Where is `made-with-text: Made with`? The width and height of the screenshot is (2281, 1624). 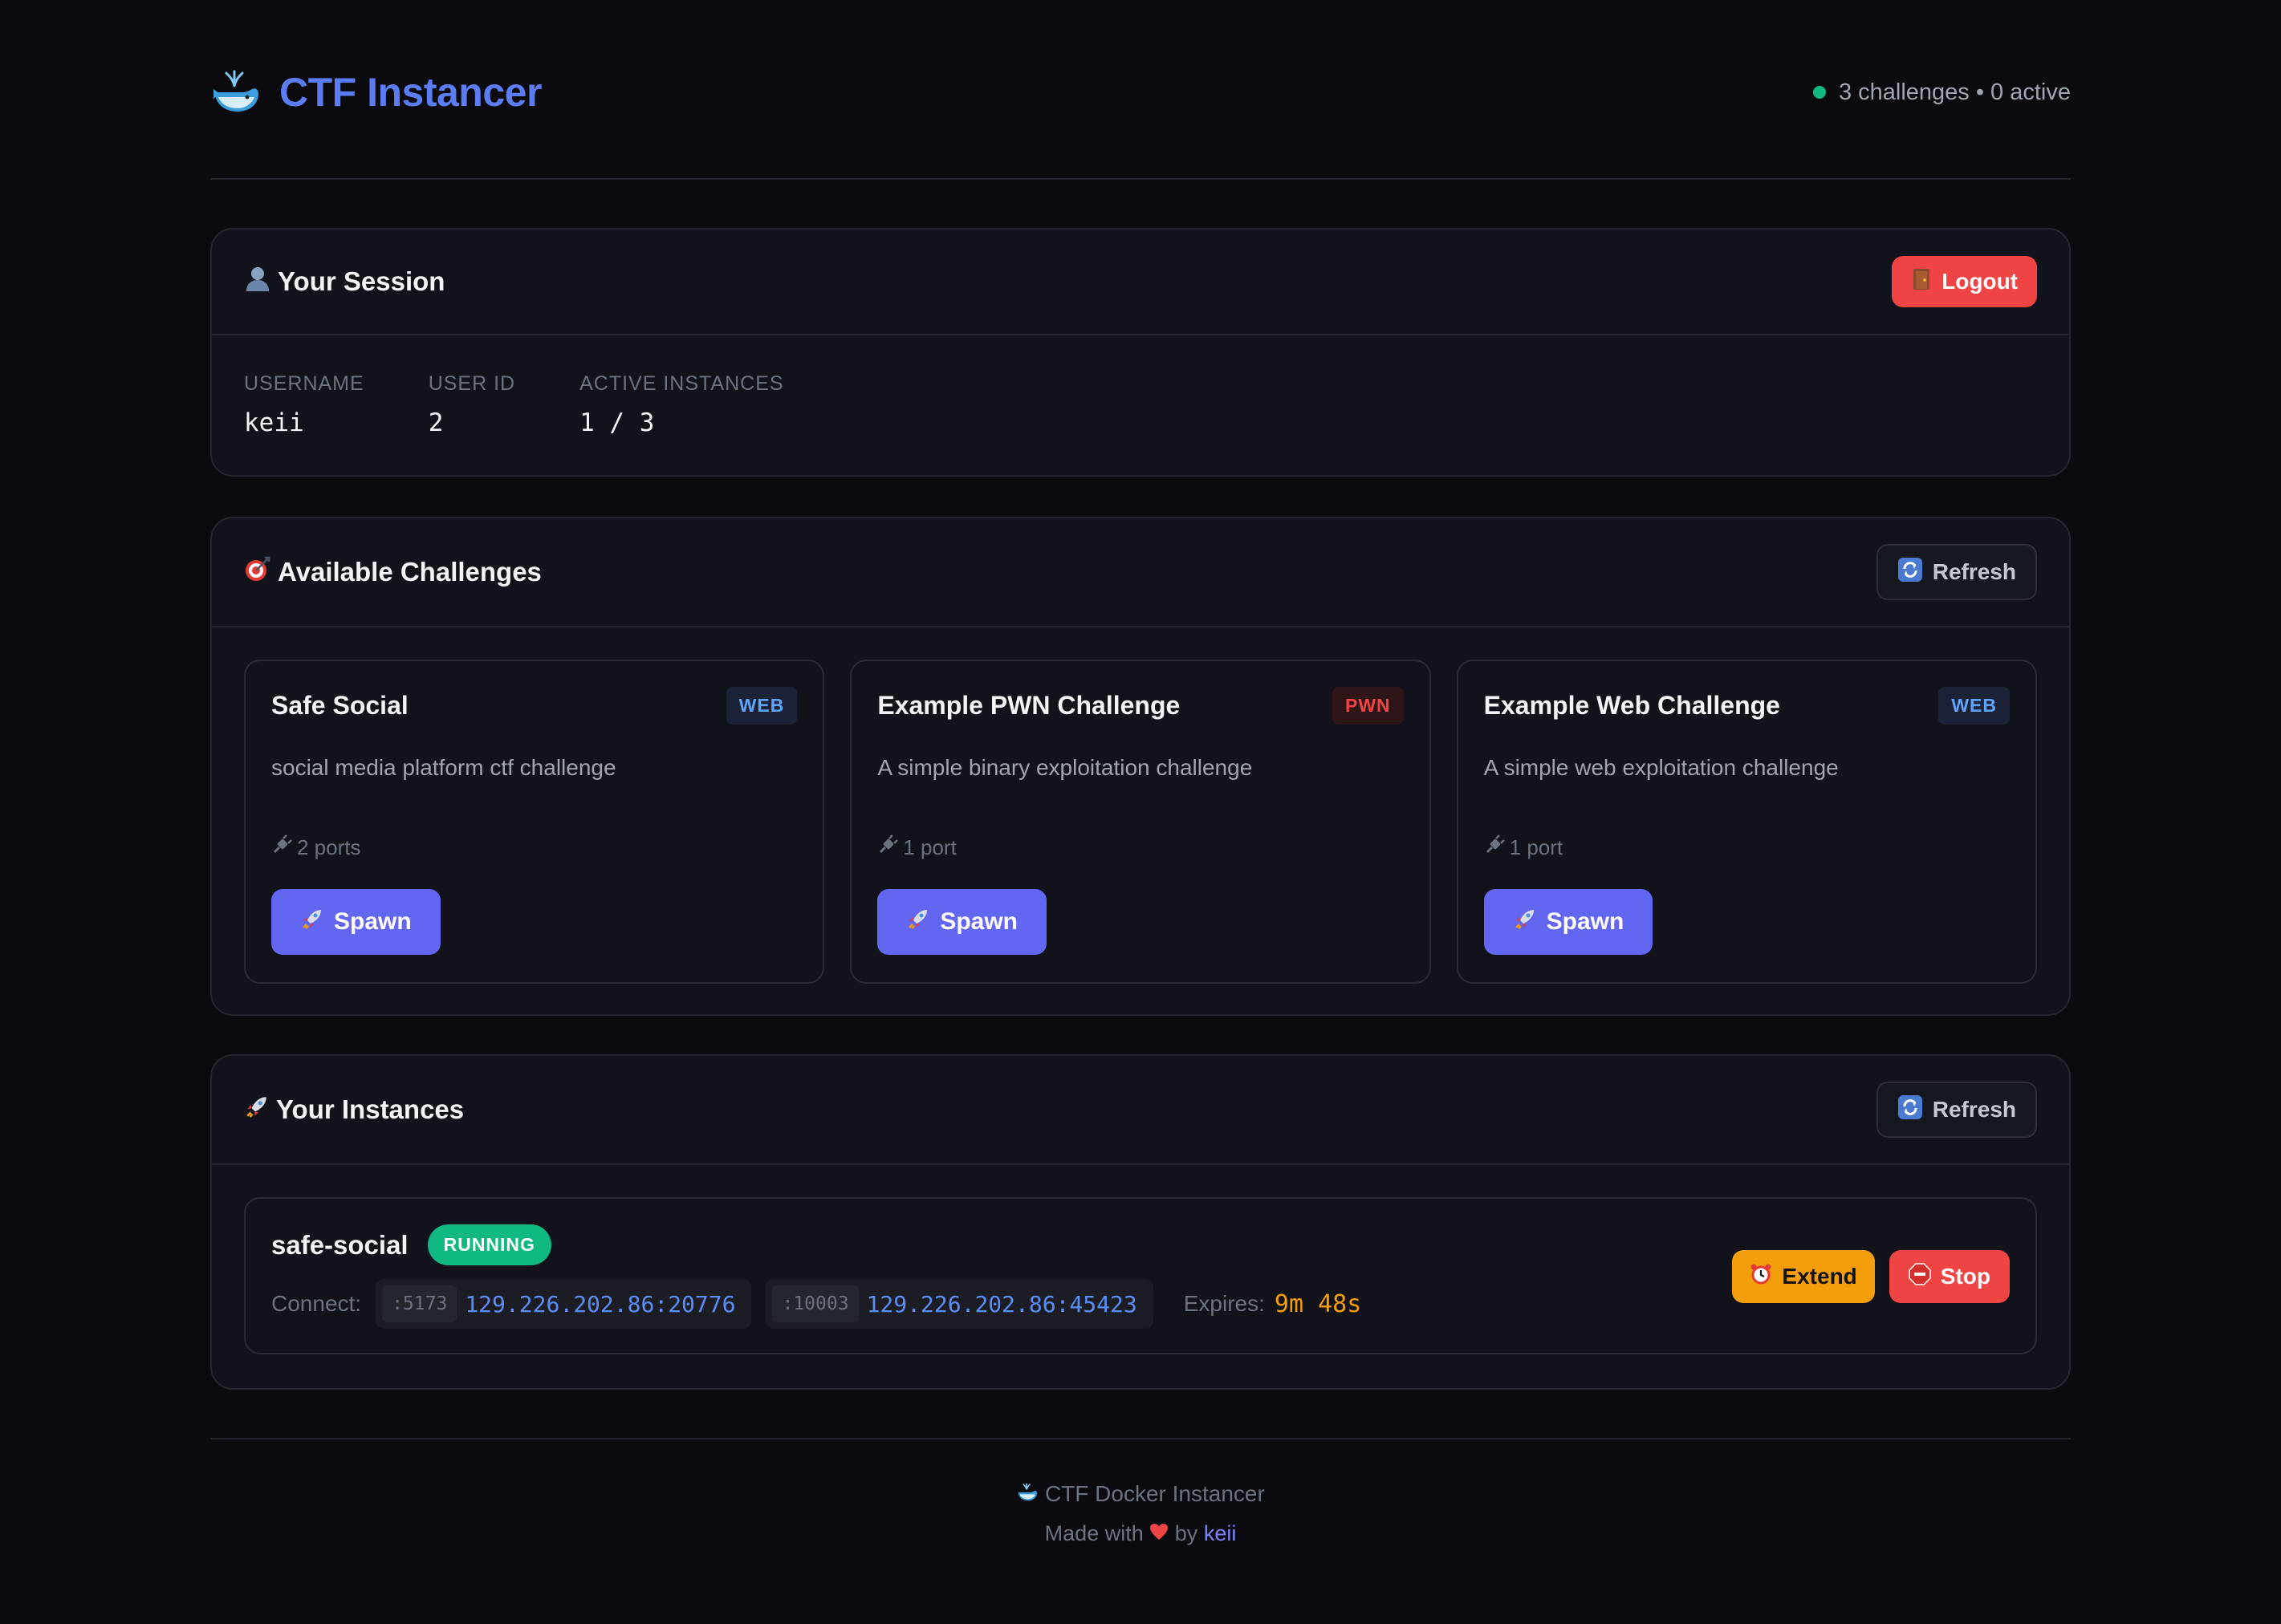
made-with-text: Made with is located at coordinates (1094, 1533).